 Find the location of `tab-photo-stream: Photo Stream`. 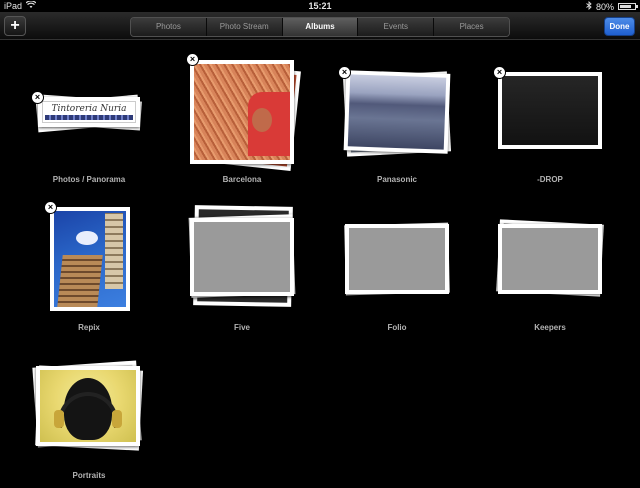

tab-photo-stream: Photo Stream is located at coordinates (244, 27).